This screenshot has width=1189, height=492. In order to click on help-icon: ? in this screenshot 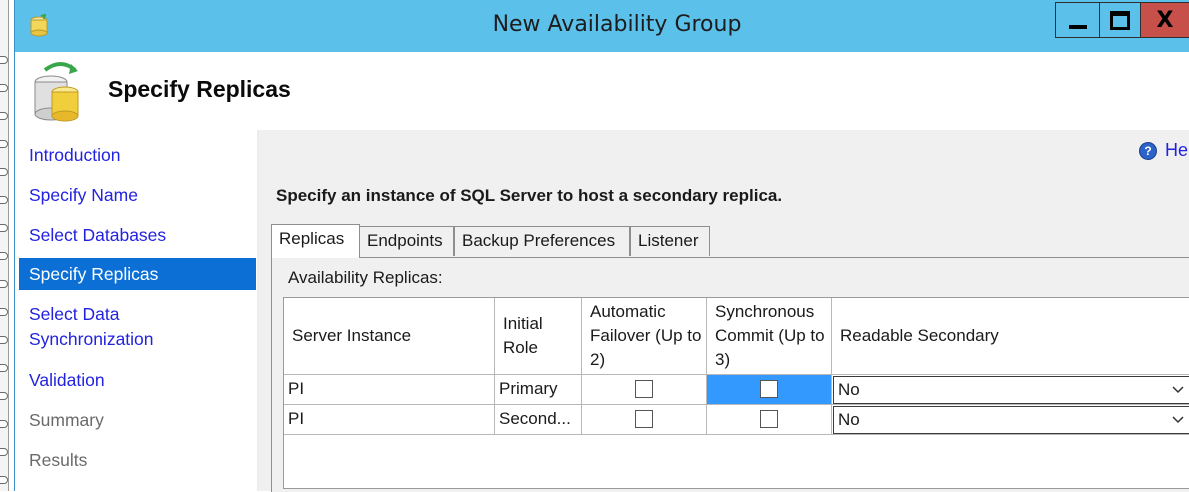, I will do `click(1148, 150)`.